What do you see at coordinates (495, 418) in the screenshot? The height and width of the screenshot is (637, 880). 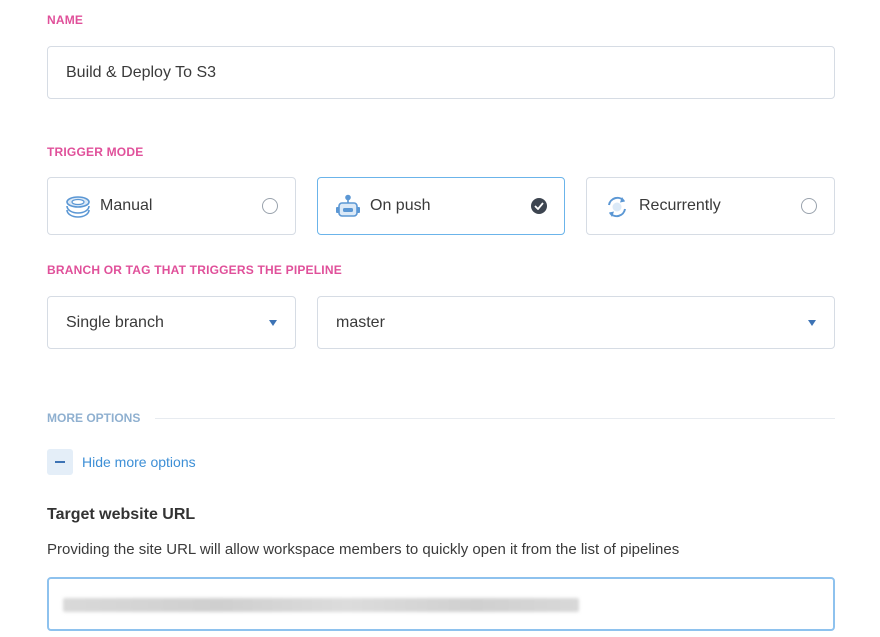 I see `more-options-divider` at bounding box center [495, 418].